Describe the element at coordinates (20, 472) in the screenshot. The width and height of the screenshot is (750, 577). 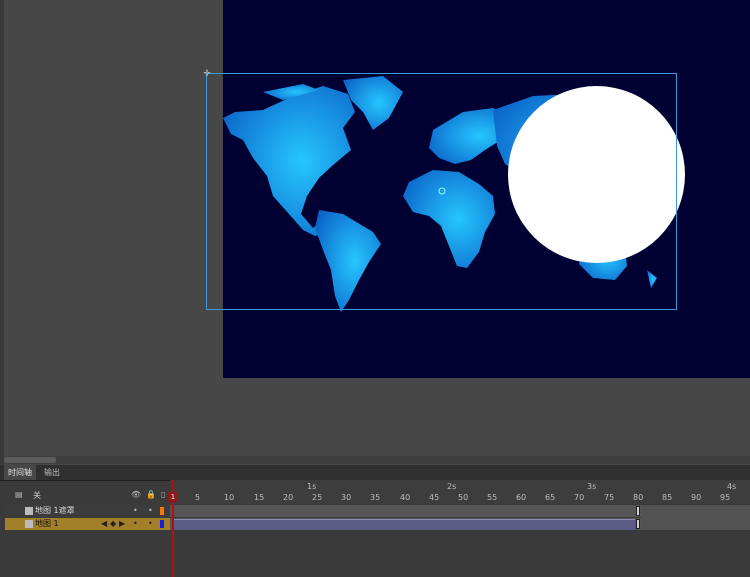
I see `tab-timeline: 时间轴` at that location.